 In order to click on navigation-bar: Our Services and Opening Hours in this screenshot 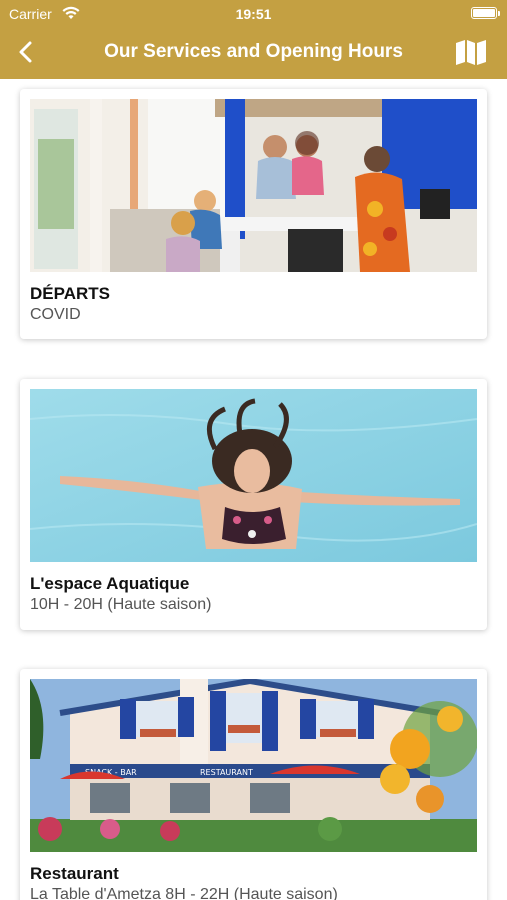, I will do `click(253, 53)`.